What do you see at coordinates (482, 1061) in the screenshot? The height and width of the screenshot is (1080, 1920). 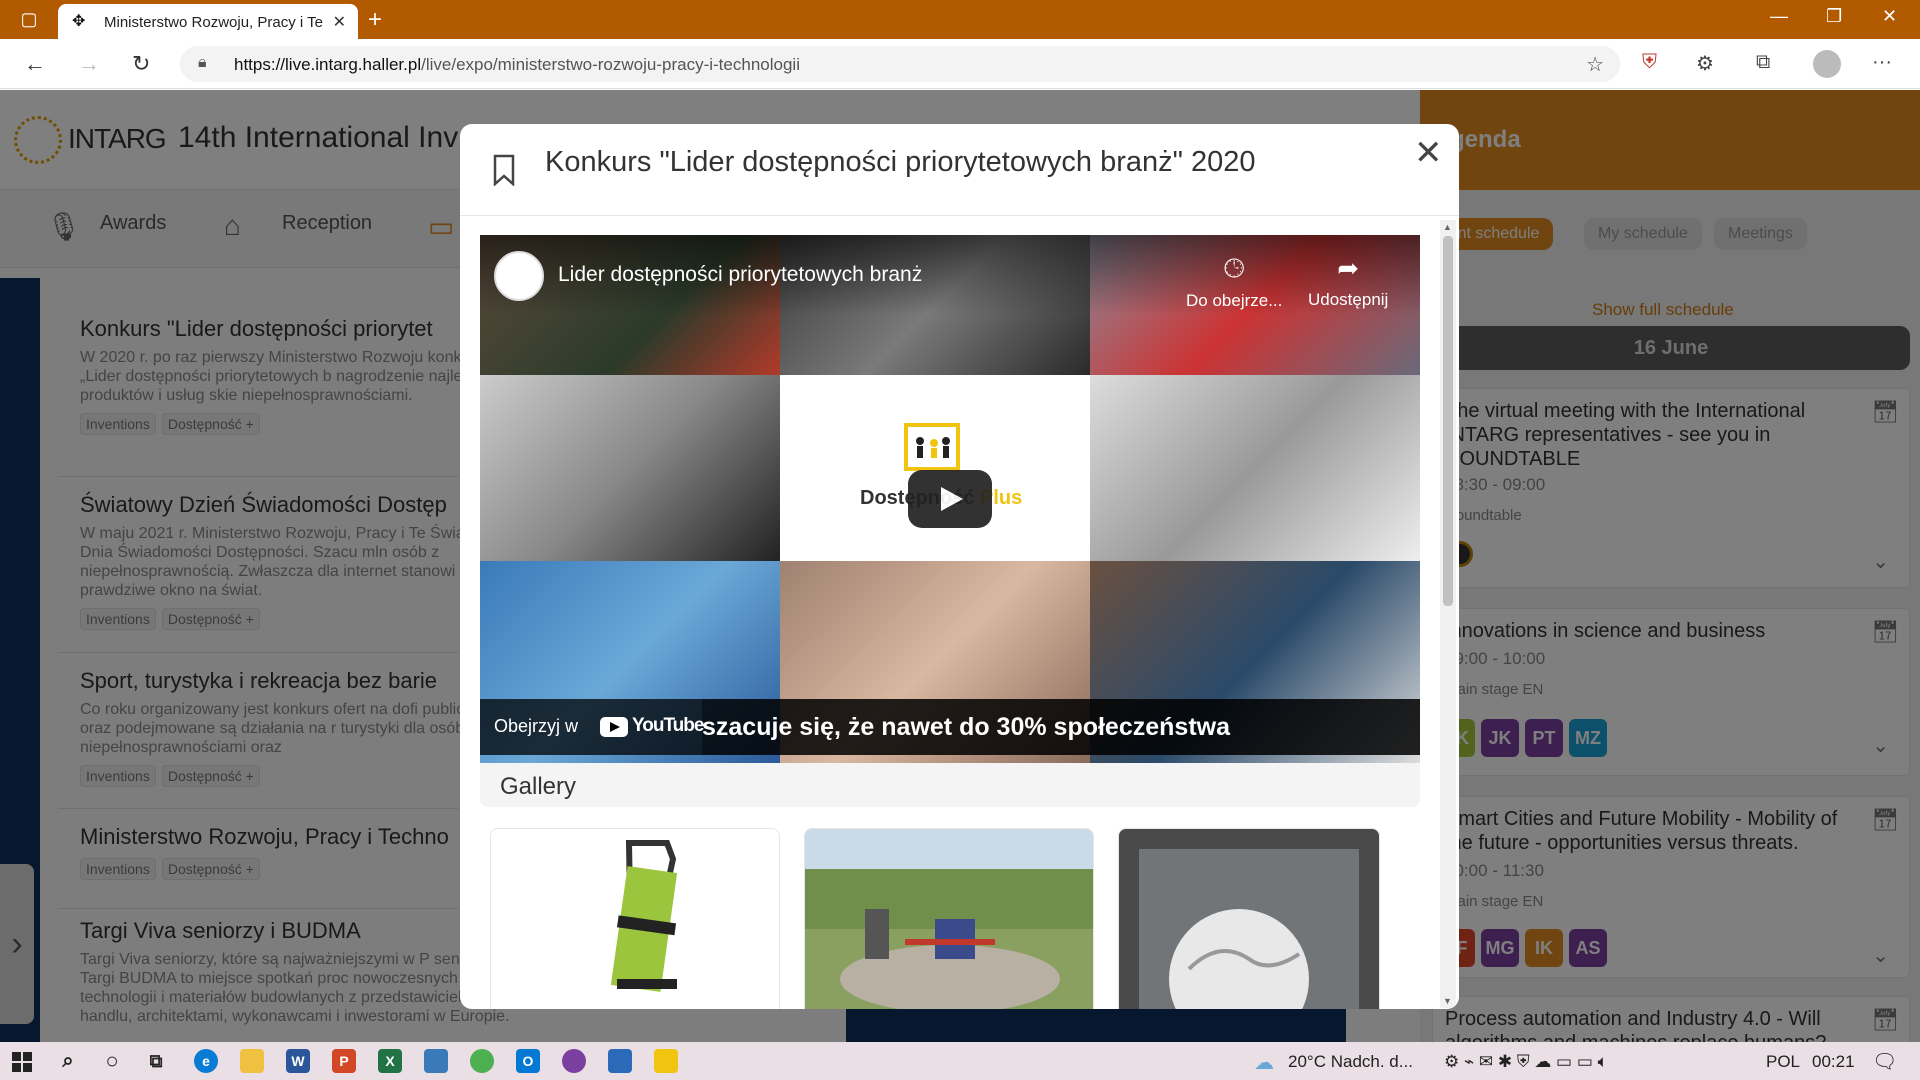 I see `chrome-icon` at bounding box center [482, 1061].